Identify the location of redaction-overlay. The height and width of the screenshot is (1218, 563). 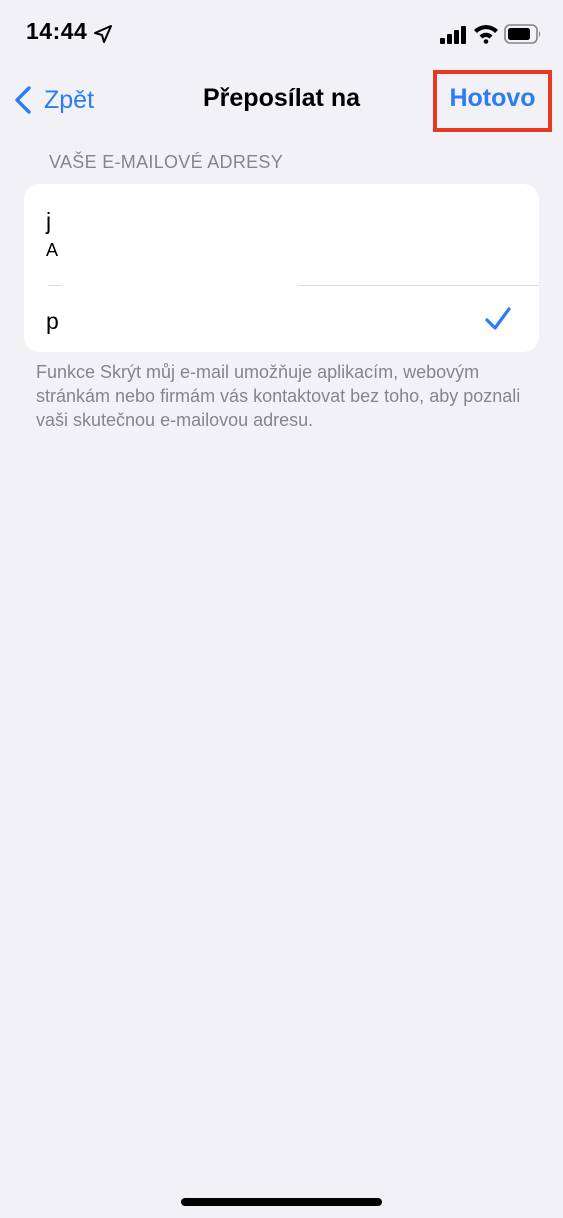
(180, 268).